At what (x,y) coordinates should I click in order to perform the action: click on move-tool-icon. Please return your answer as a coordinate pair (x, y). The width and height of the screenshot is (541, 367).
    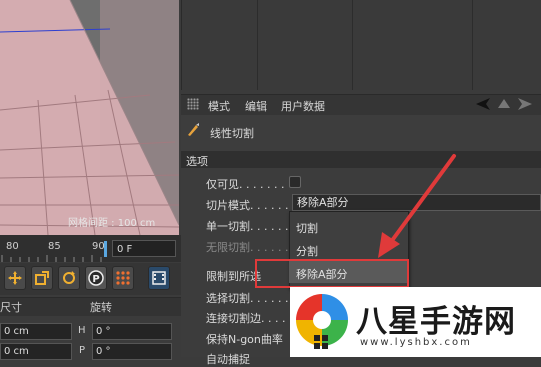
    Looking at the image, I should click on (15, 278).